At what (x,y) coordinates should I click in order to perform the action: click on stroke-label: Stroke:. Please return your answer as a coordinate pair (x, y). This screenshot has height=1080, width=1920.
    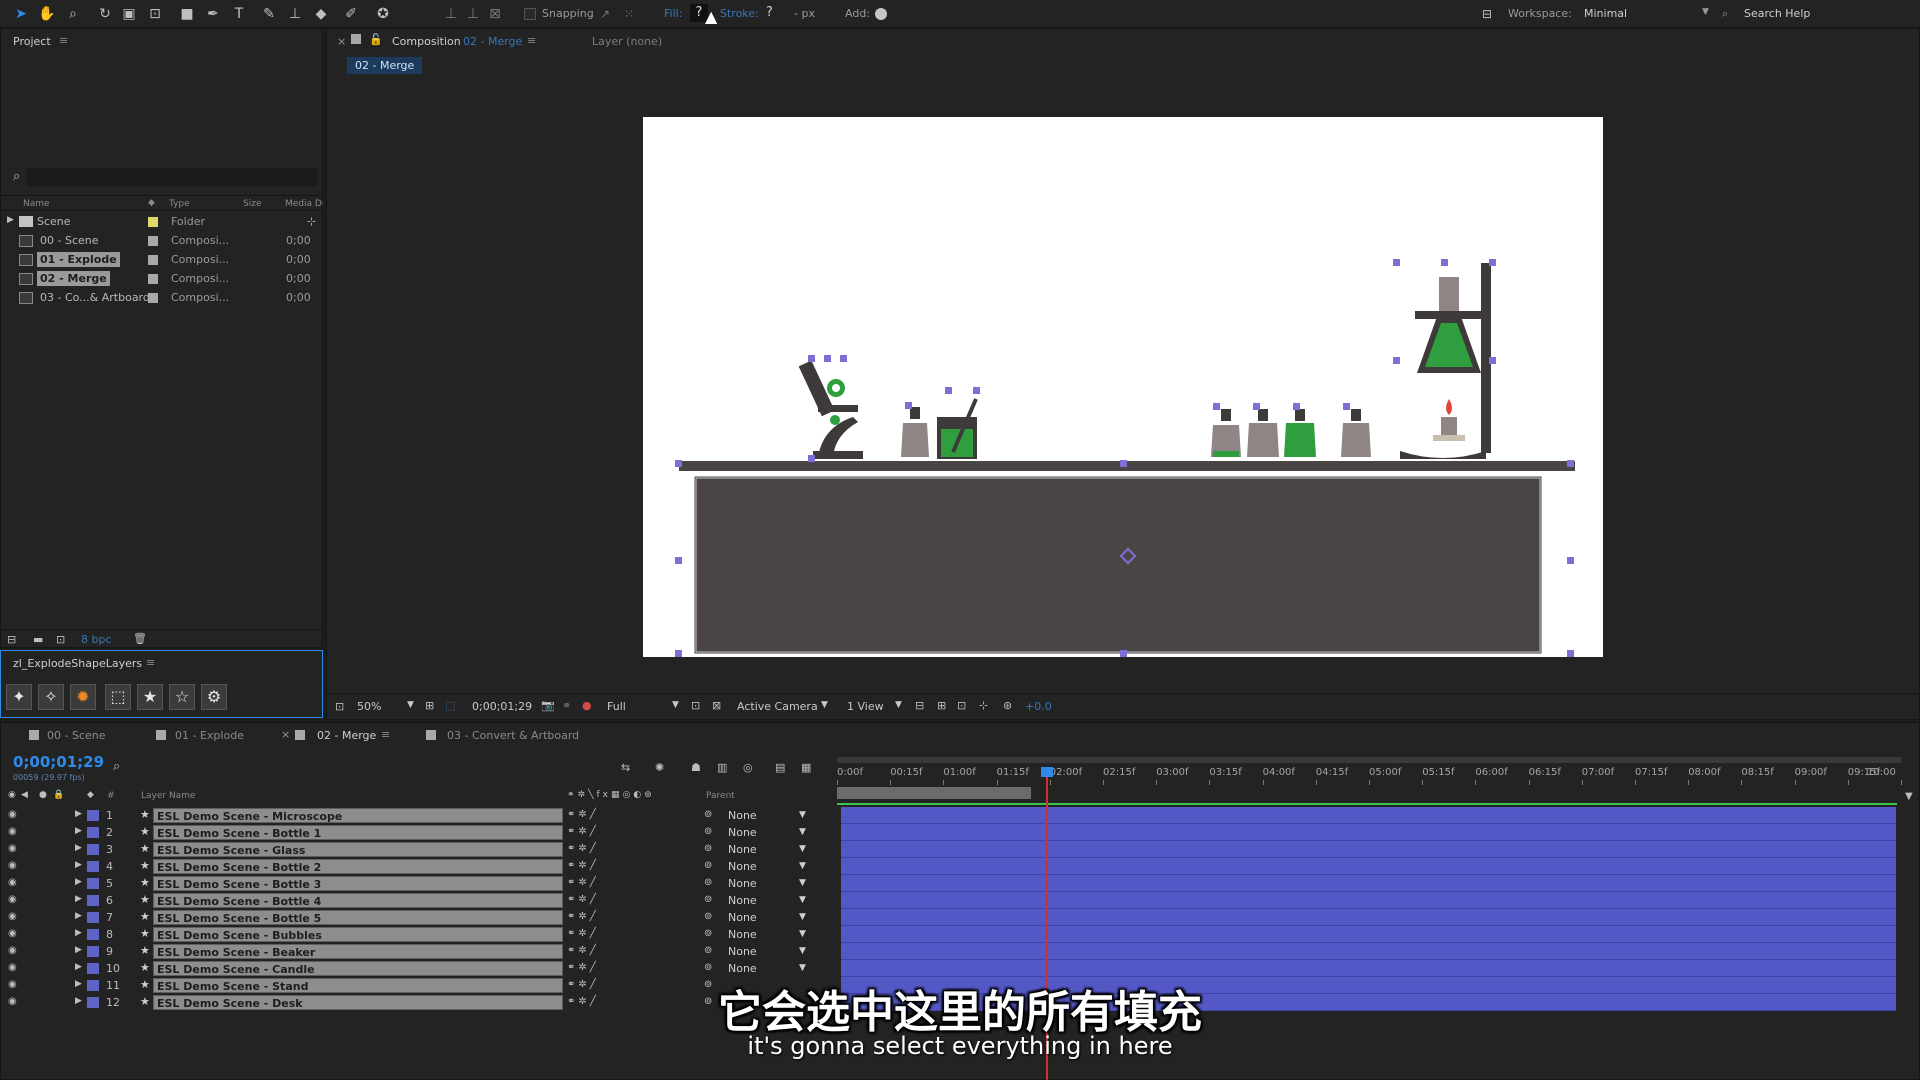
    Looking at the image, I should click on (739, 13).